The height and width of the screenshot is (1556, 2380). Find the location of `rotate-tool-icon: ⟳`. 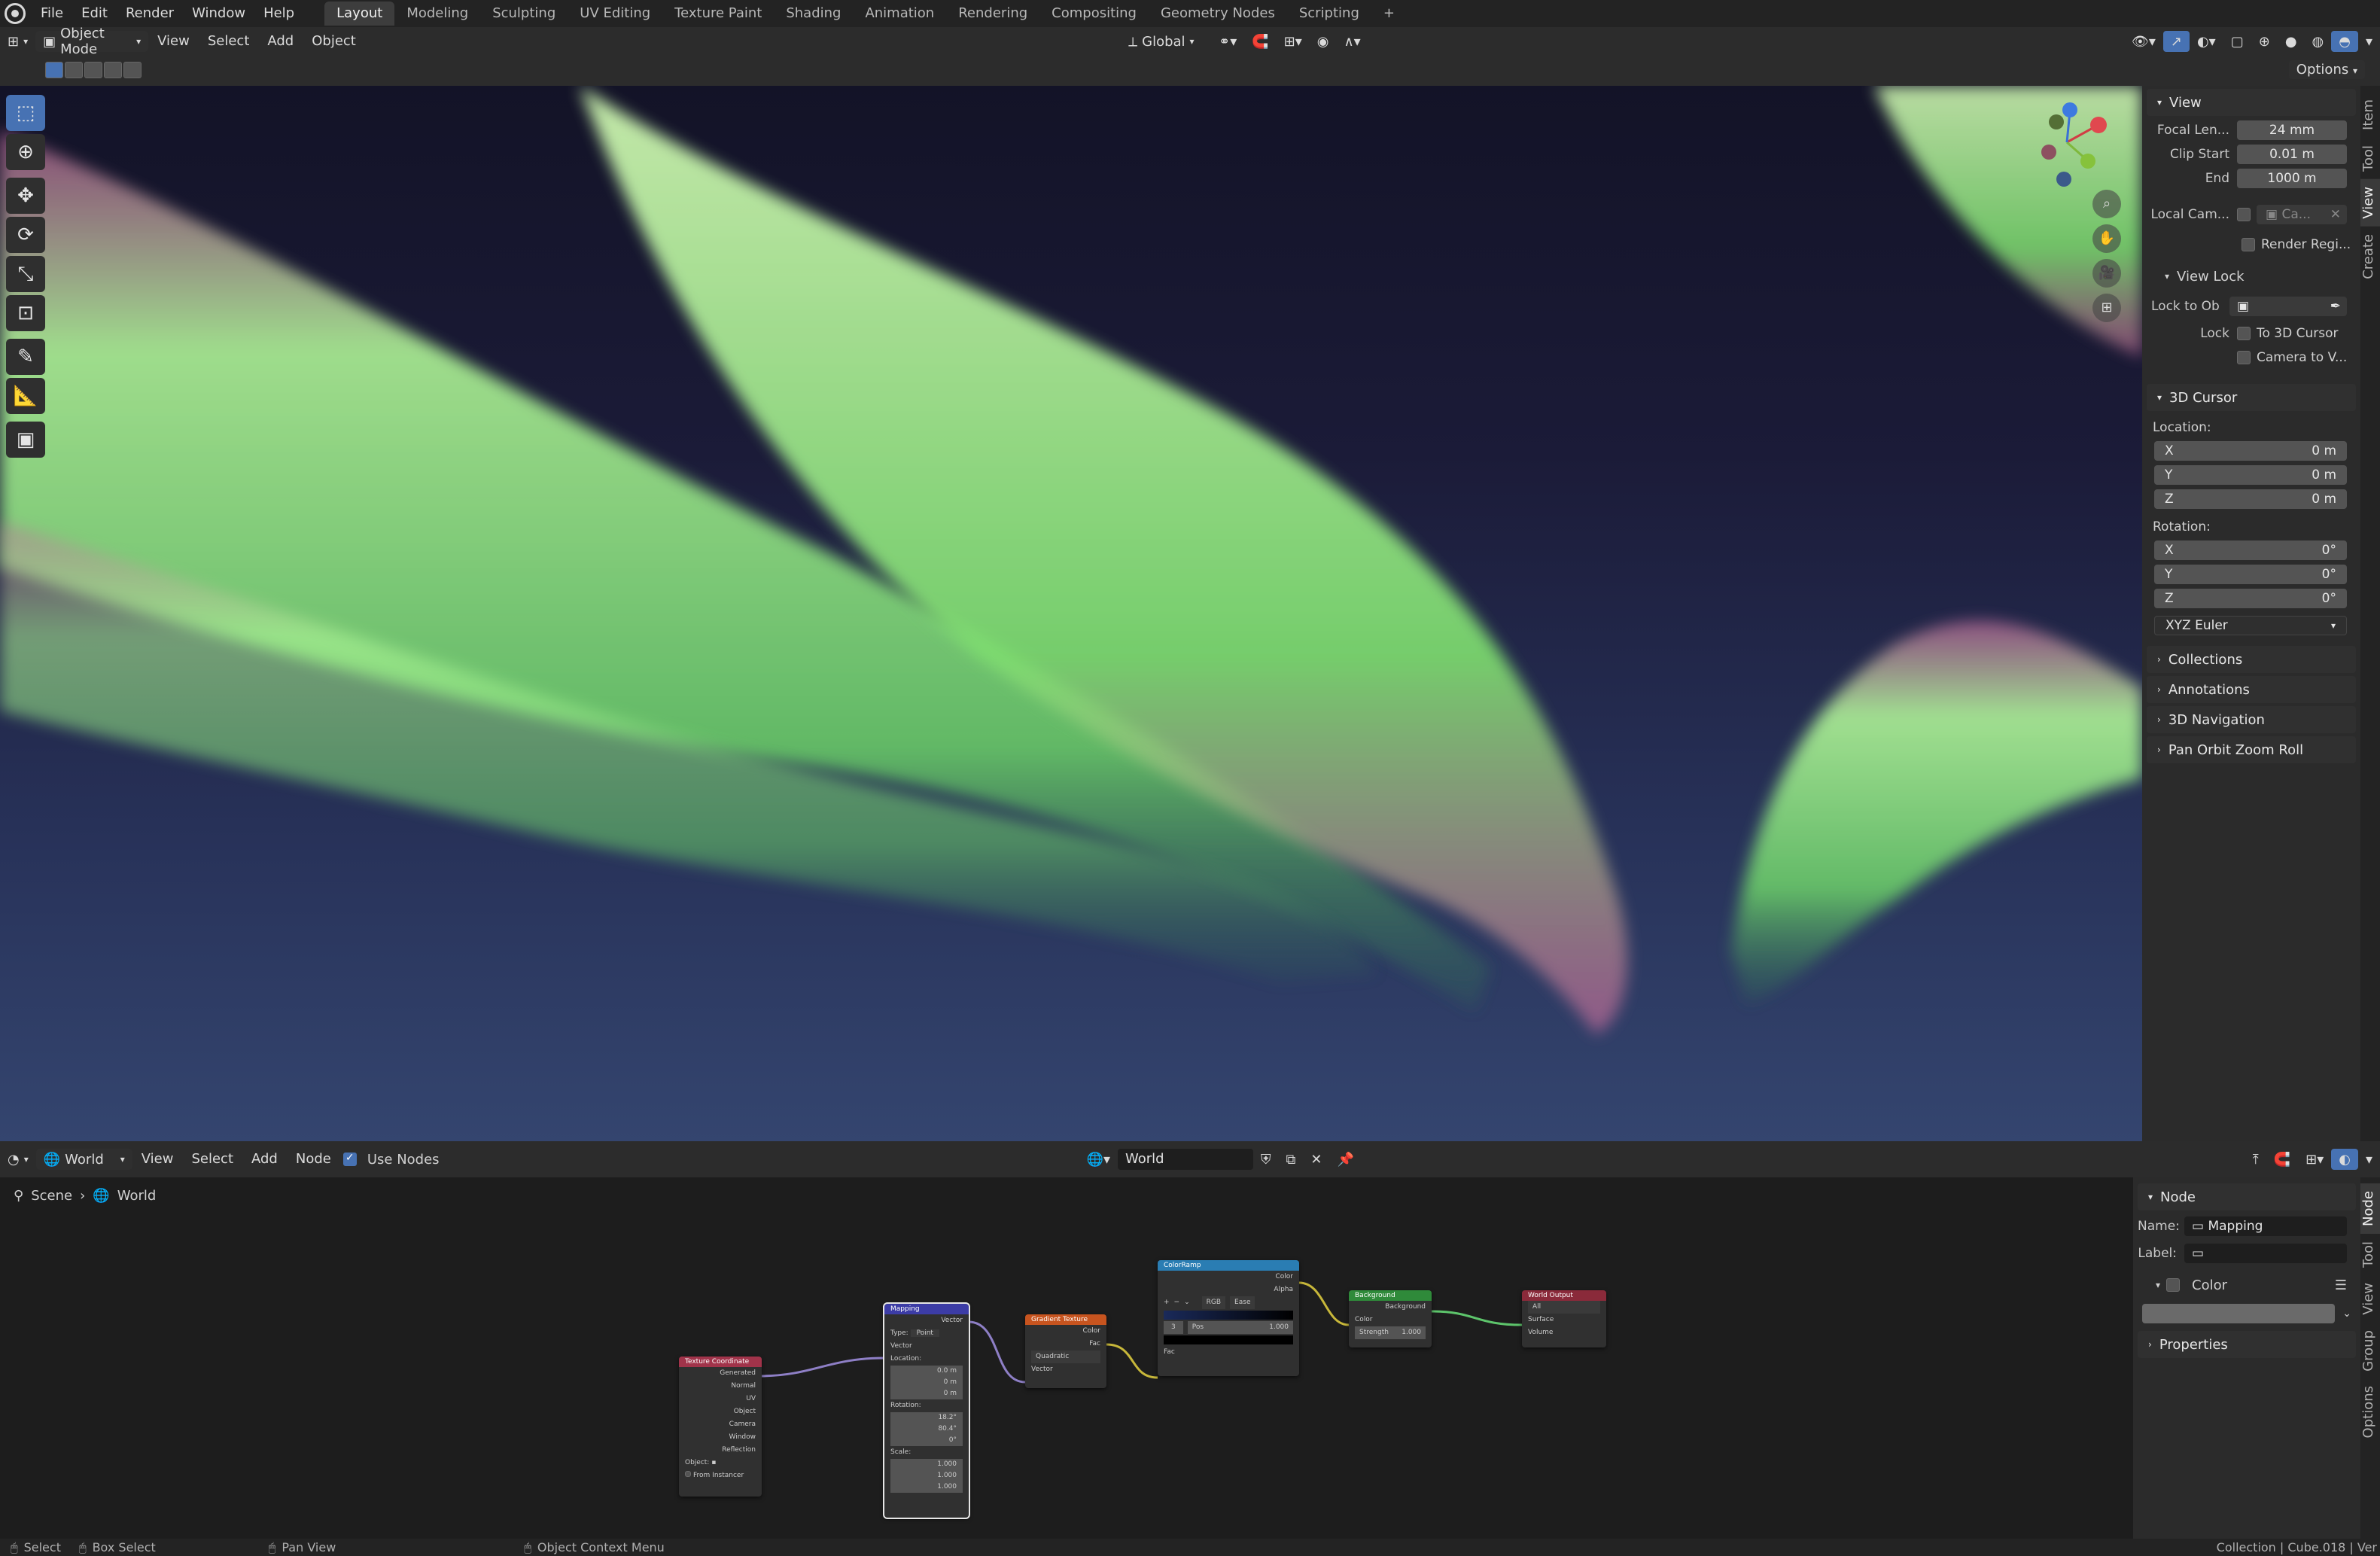

rotate-tool-icon: ⟳ is located at coordinates (25, 235).